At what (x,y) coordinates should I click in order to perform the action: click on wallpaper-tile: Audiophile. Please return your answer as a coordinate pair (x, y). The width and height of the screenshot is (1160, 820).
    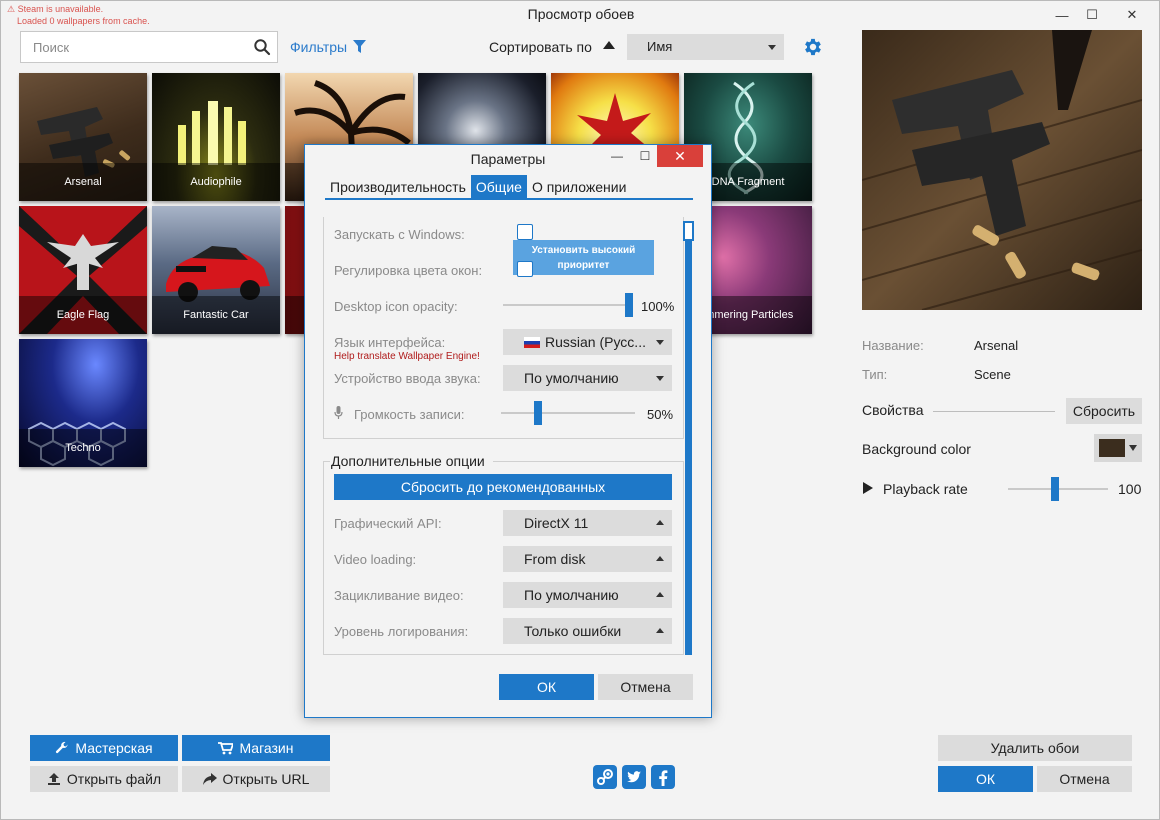
    Looking at the image, I should click on (216, 137).